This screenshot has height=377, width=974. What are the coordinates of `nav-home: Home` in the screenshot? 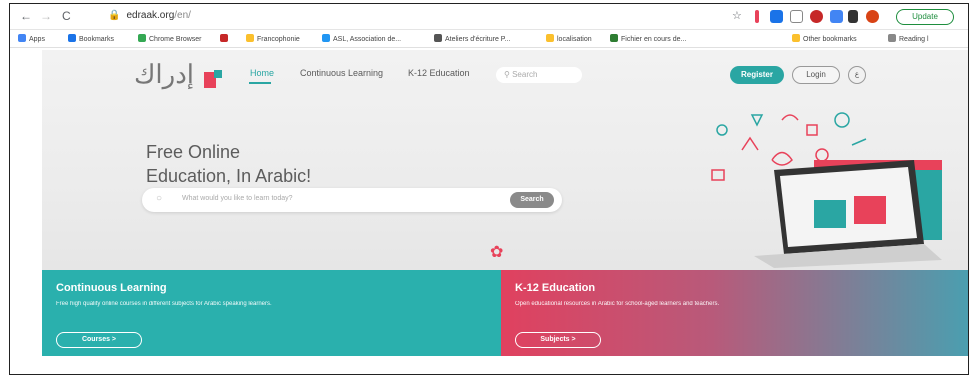 It's located at (262, 73).